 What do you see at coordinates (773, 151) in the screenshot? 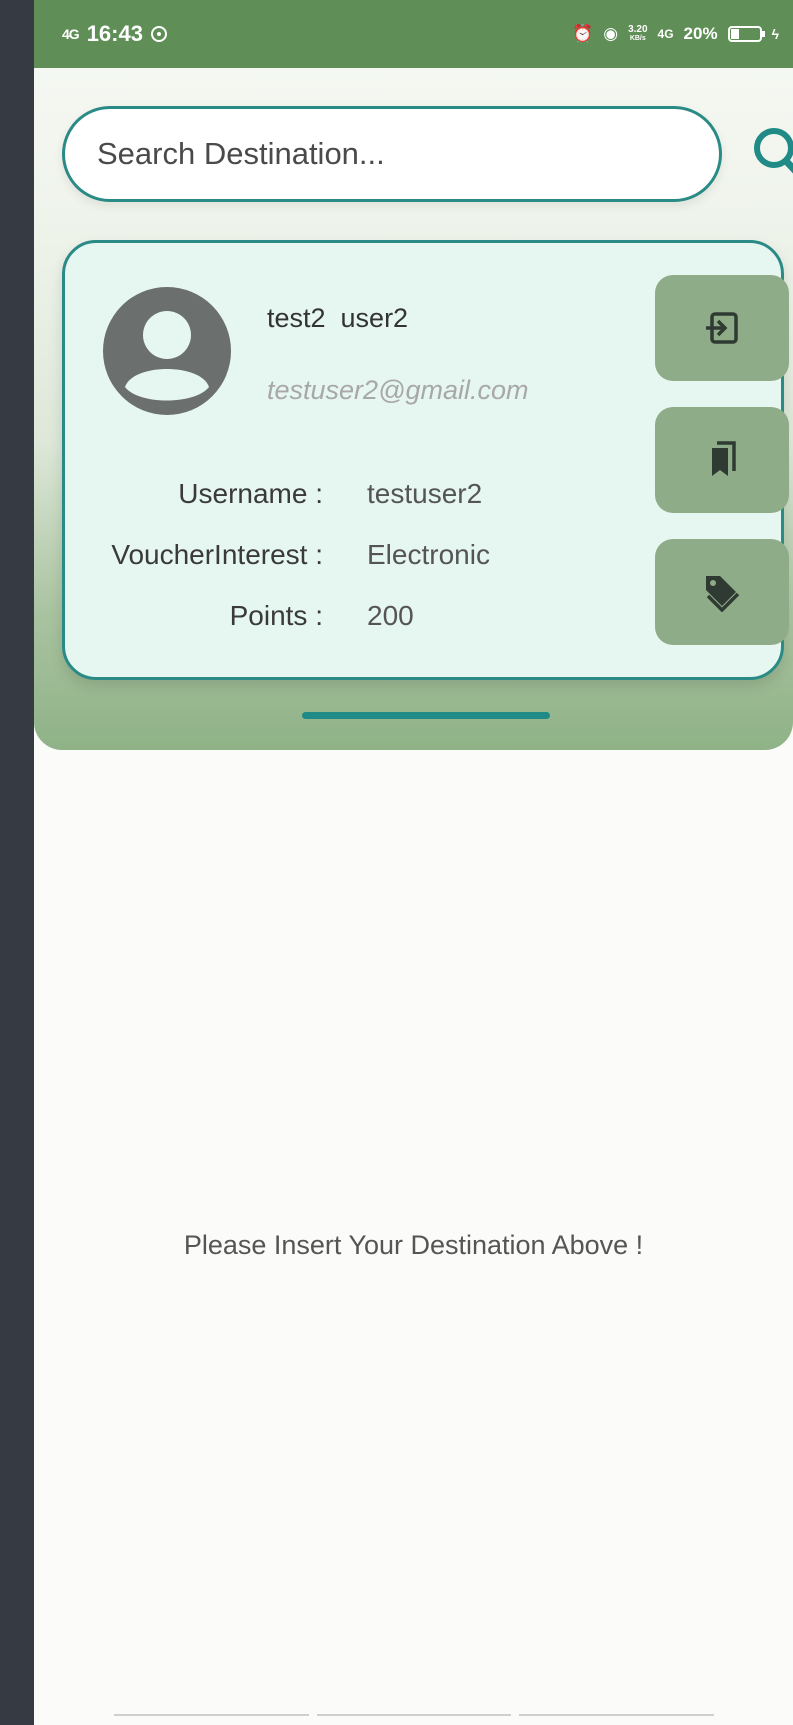
I see `search-icon` at bounding box center [773, 151].